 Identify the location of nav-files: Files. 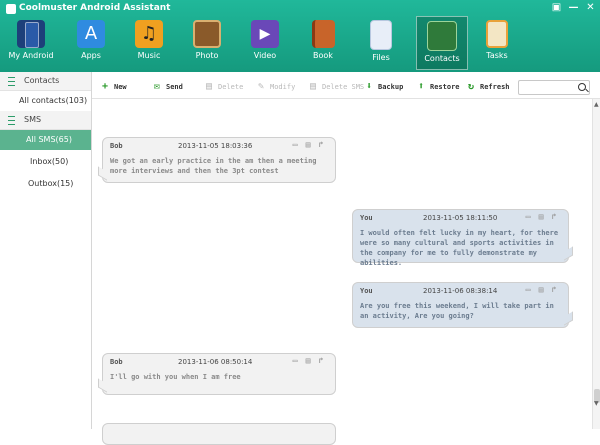
(381, 42).